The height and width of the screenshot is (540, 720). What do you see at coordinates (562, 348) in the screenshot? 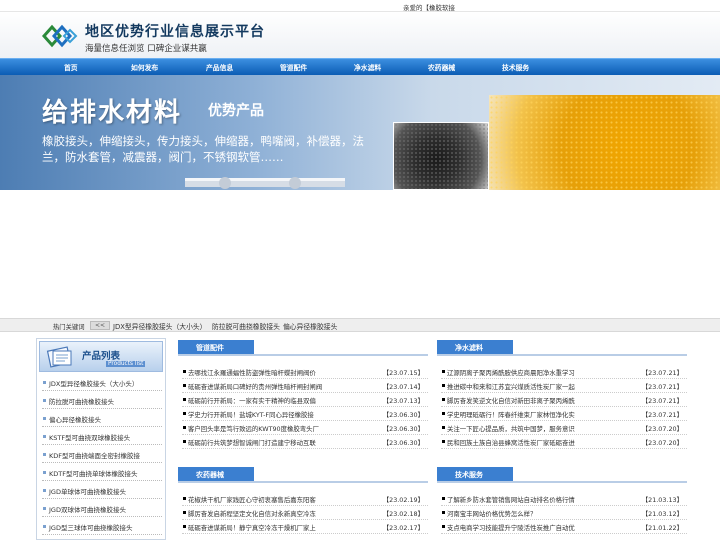
I see `panel-header: 净水滤料` at bounding box center [562, 348].